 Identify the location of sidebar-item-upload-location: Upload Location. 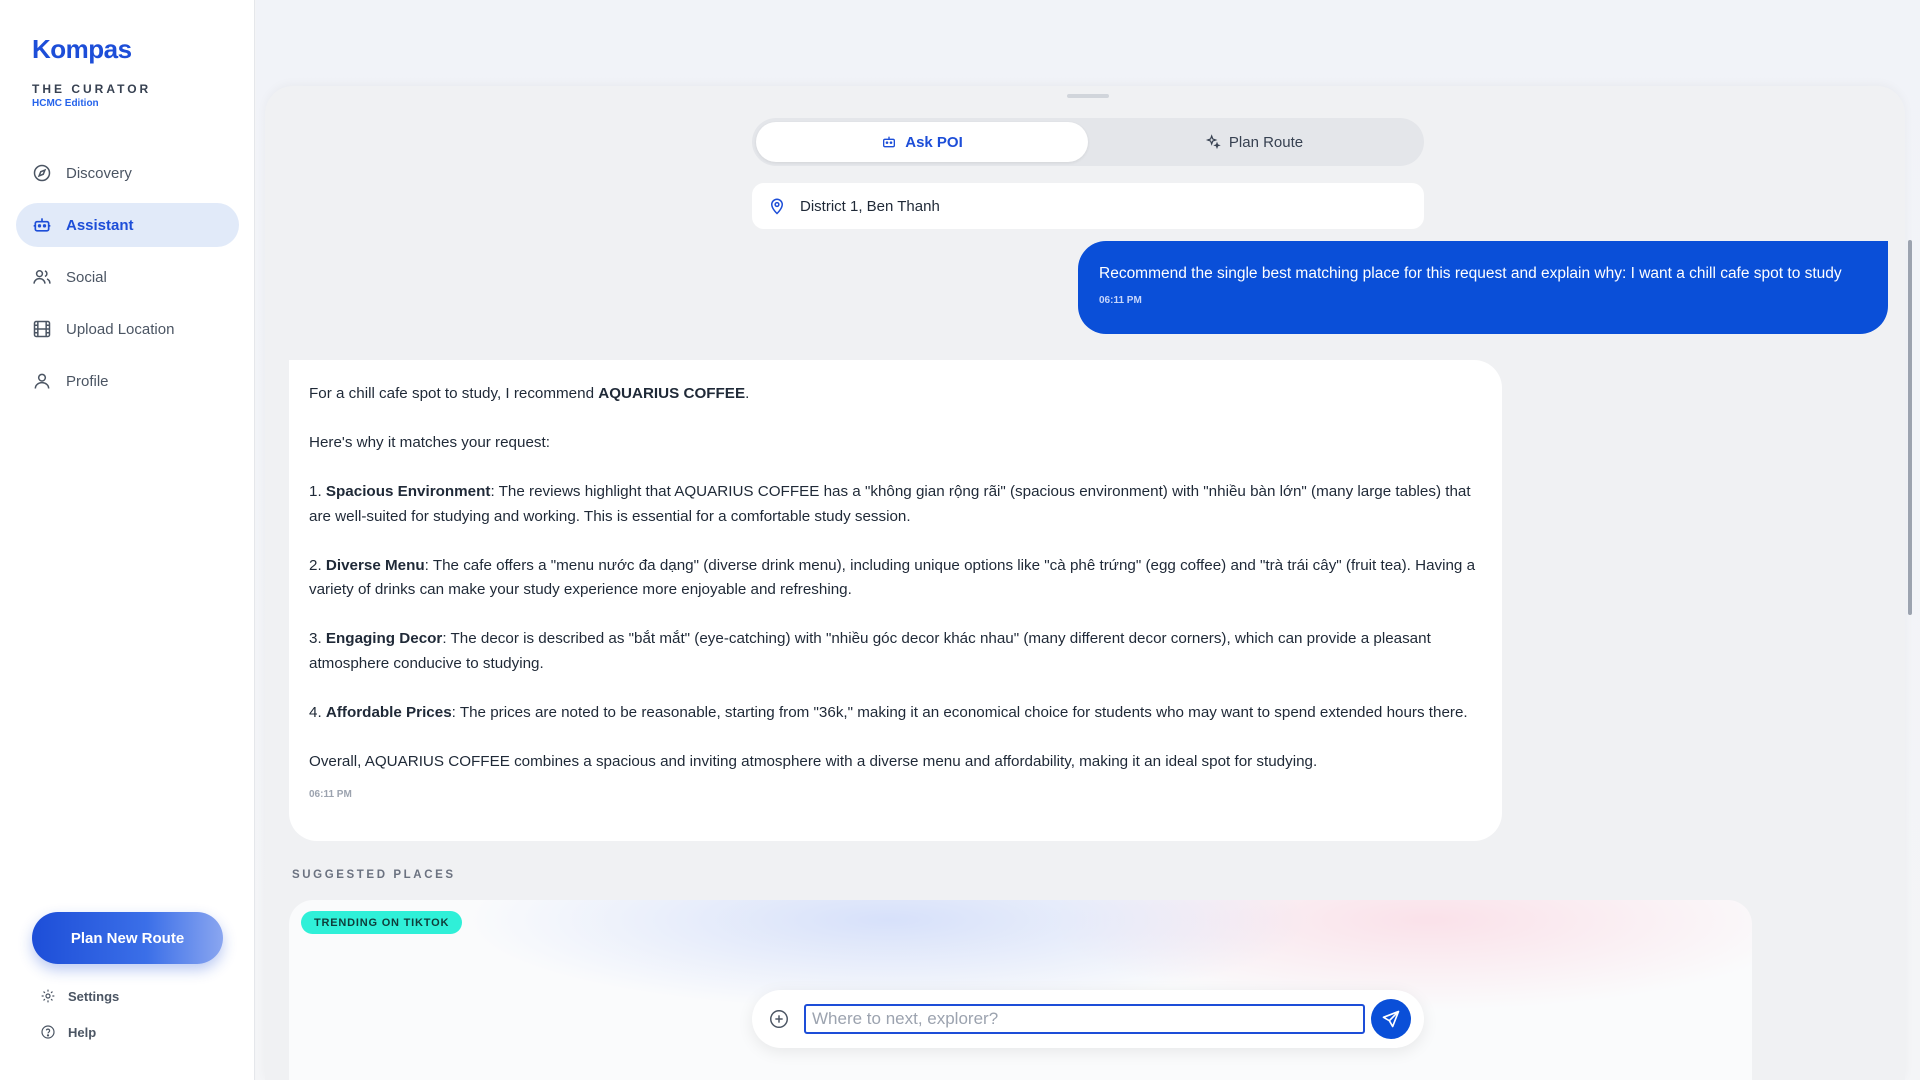
(127, 329).